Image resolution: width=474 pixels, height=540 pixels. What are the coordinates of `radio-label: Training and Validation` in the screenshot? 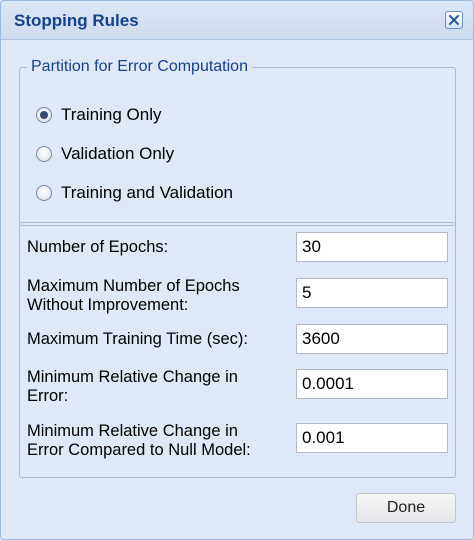 It's located at (147, 192).